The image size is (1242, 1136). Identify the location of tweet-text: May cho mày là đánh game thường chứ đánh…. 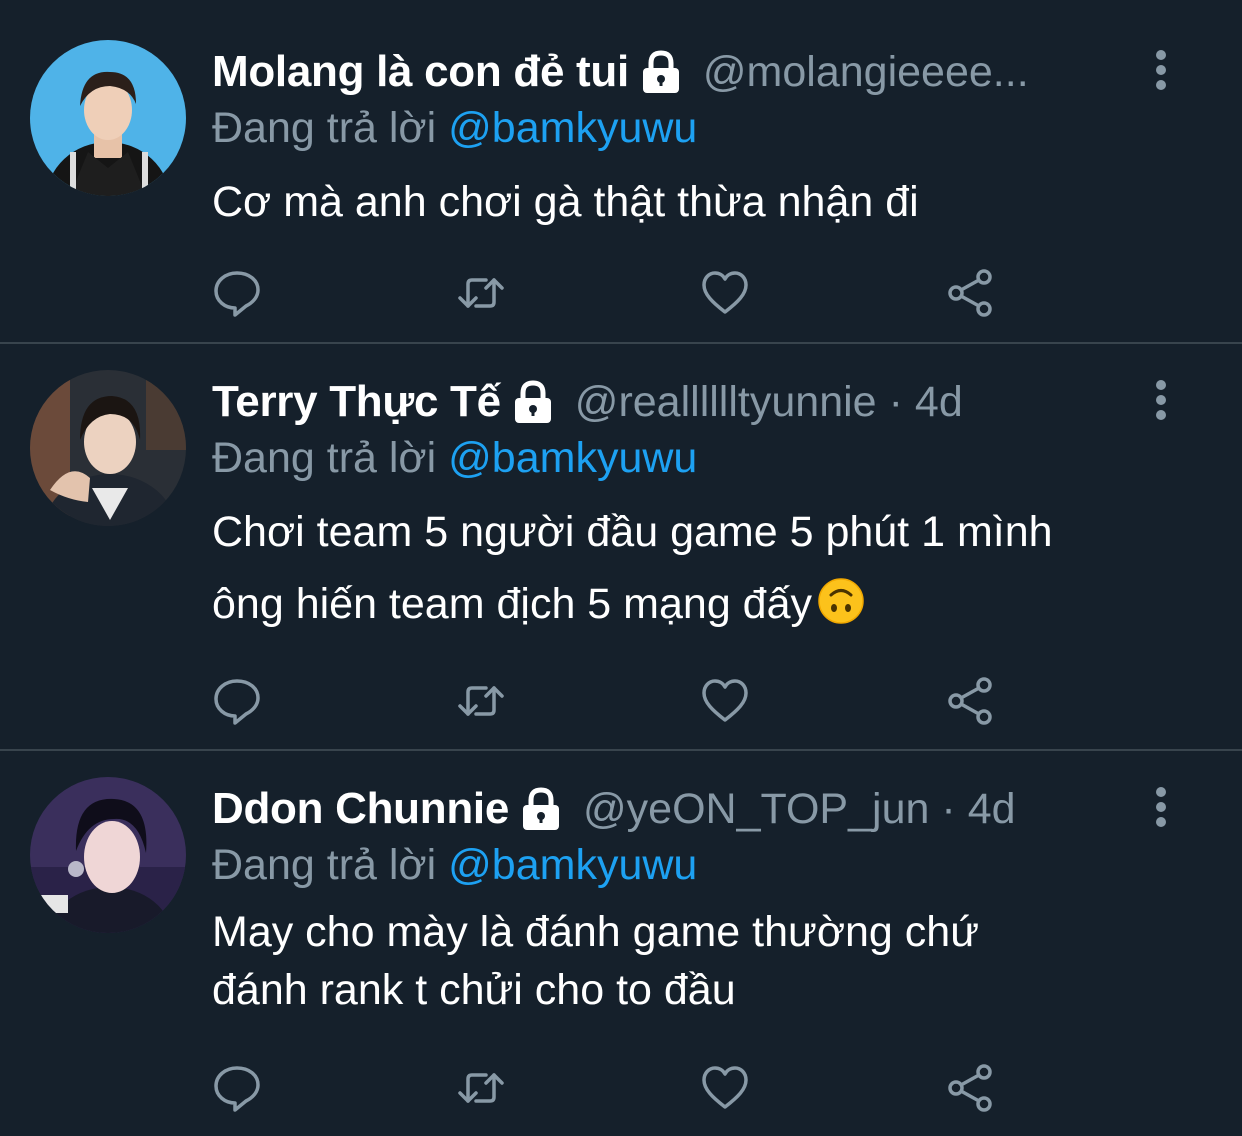
(712, 961).